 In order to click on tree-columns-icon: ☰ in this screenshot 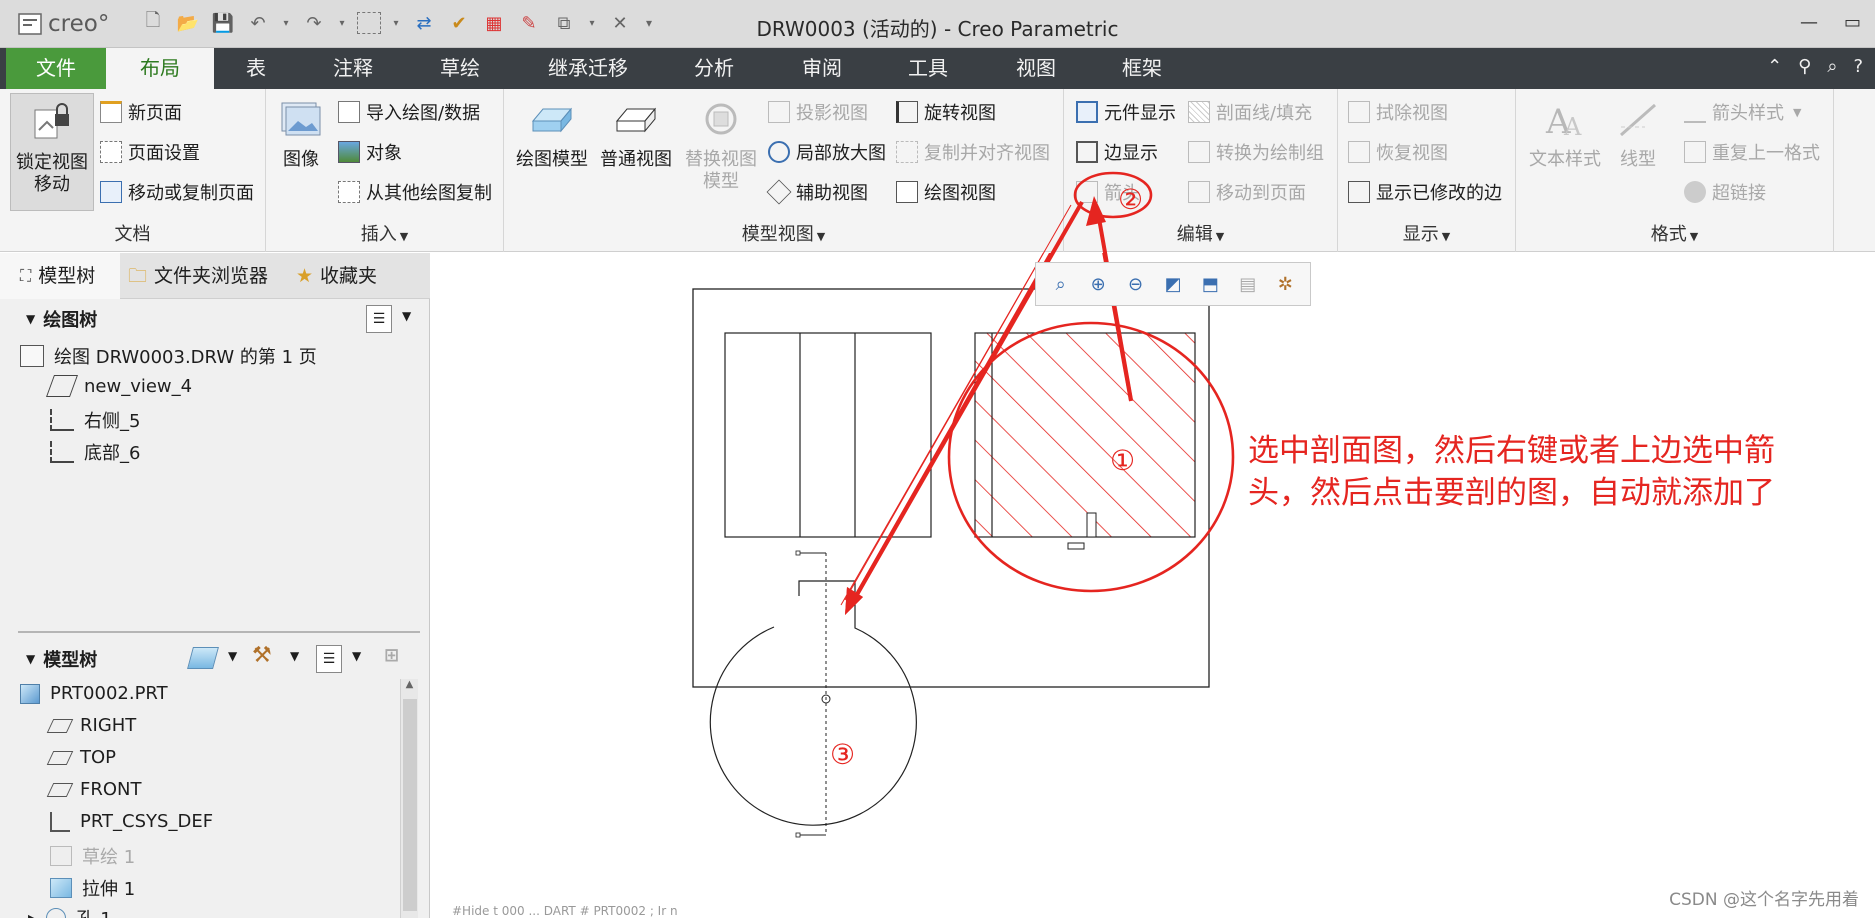, I will do `click(329, 659)`.